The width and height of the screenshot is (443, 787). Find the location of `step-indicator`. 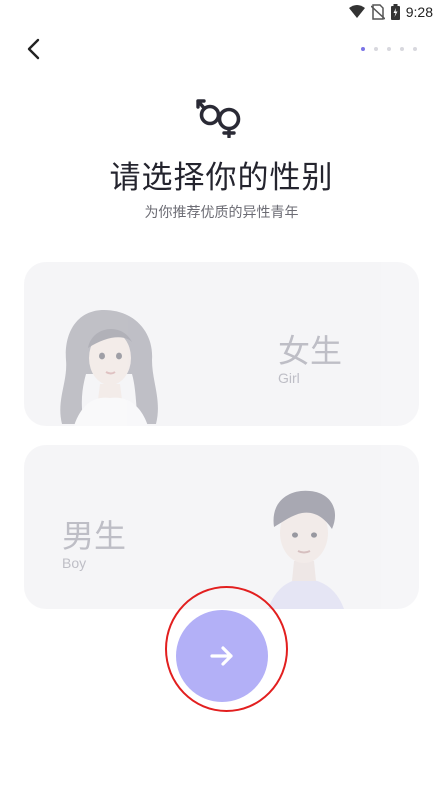

step-indicator is located at coordinates (389, 49).